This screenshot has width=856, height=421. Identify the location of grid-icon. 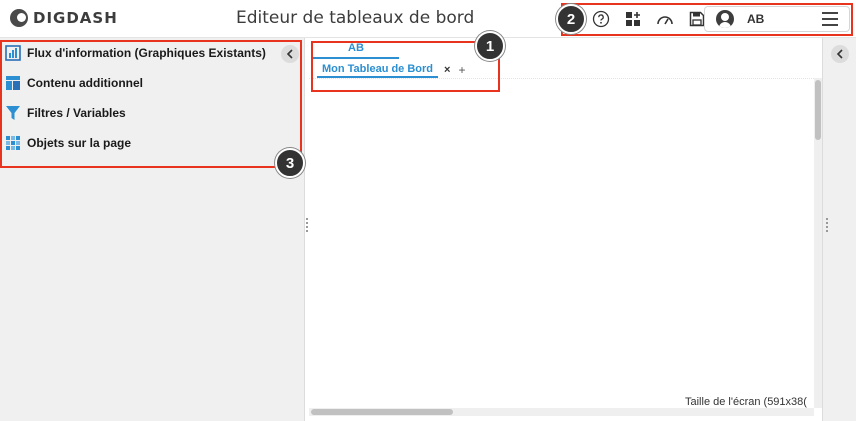
(13, 143).